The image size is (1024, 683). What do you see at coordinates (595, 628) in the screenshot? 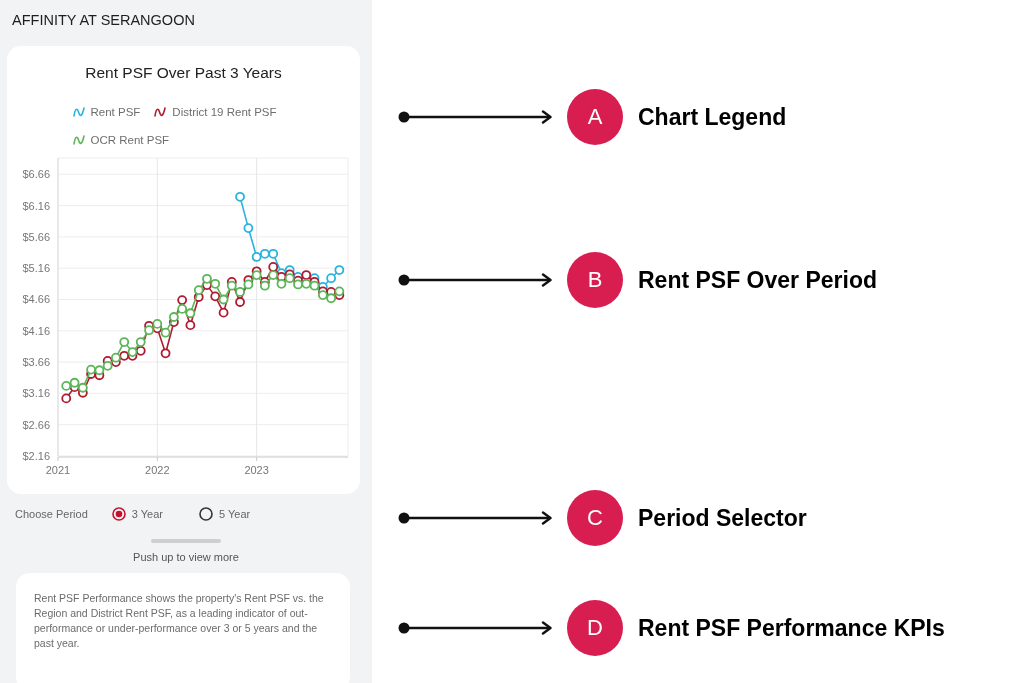
I see `callout-marker: D` at bounding box center [595, 628].